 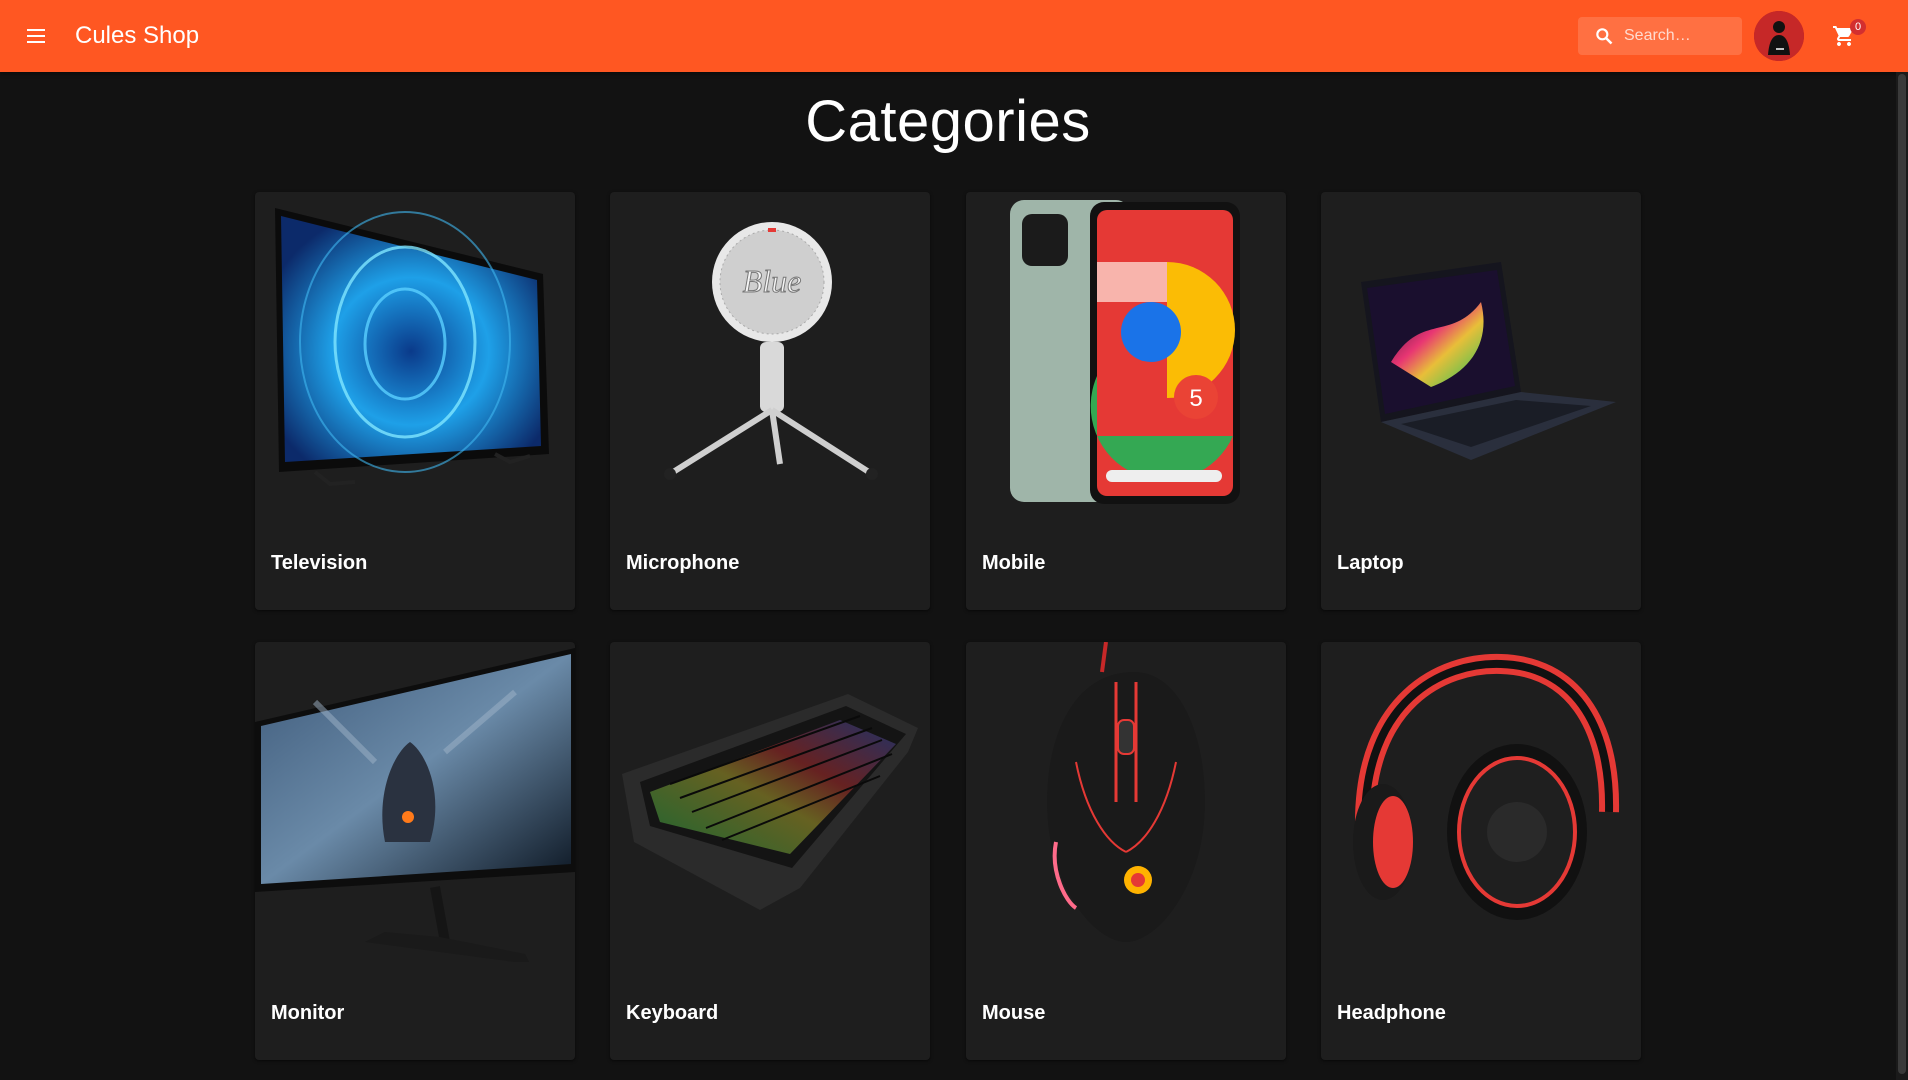 I want to click on cart-count-badge: 0, so click(x=1858, y=27).